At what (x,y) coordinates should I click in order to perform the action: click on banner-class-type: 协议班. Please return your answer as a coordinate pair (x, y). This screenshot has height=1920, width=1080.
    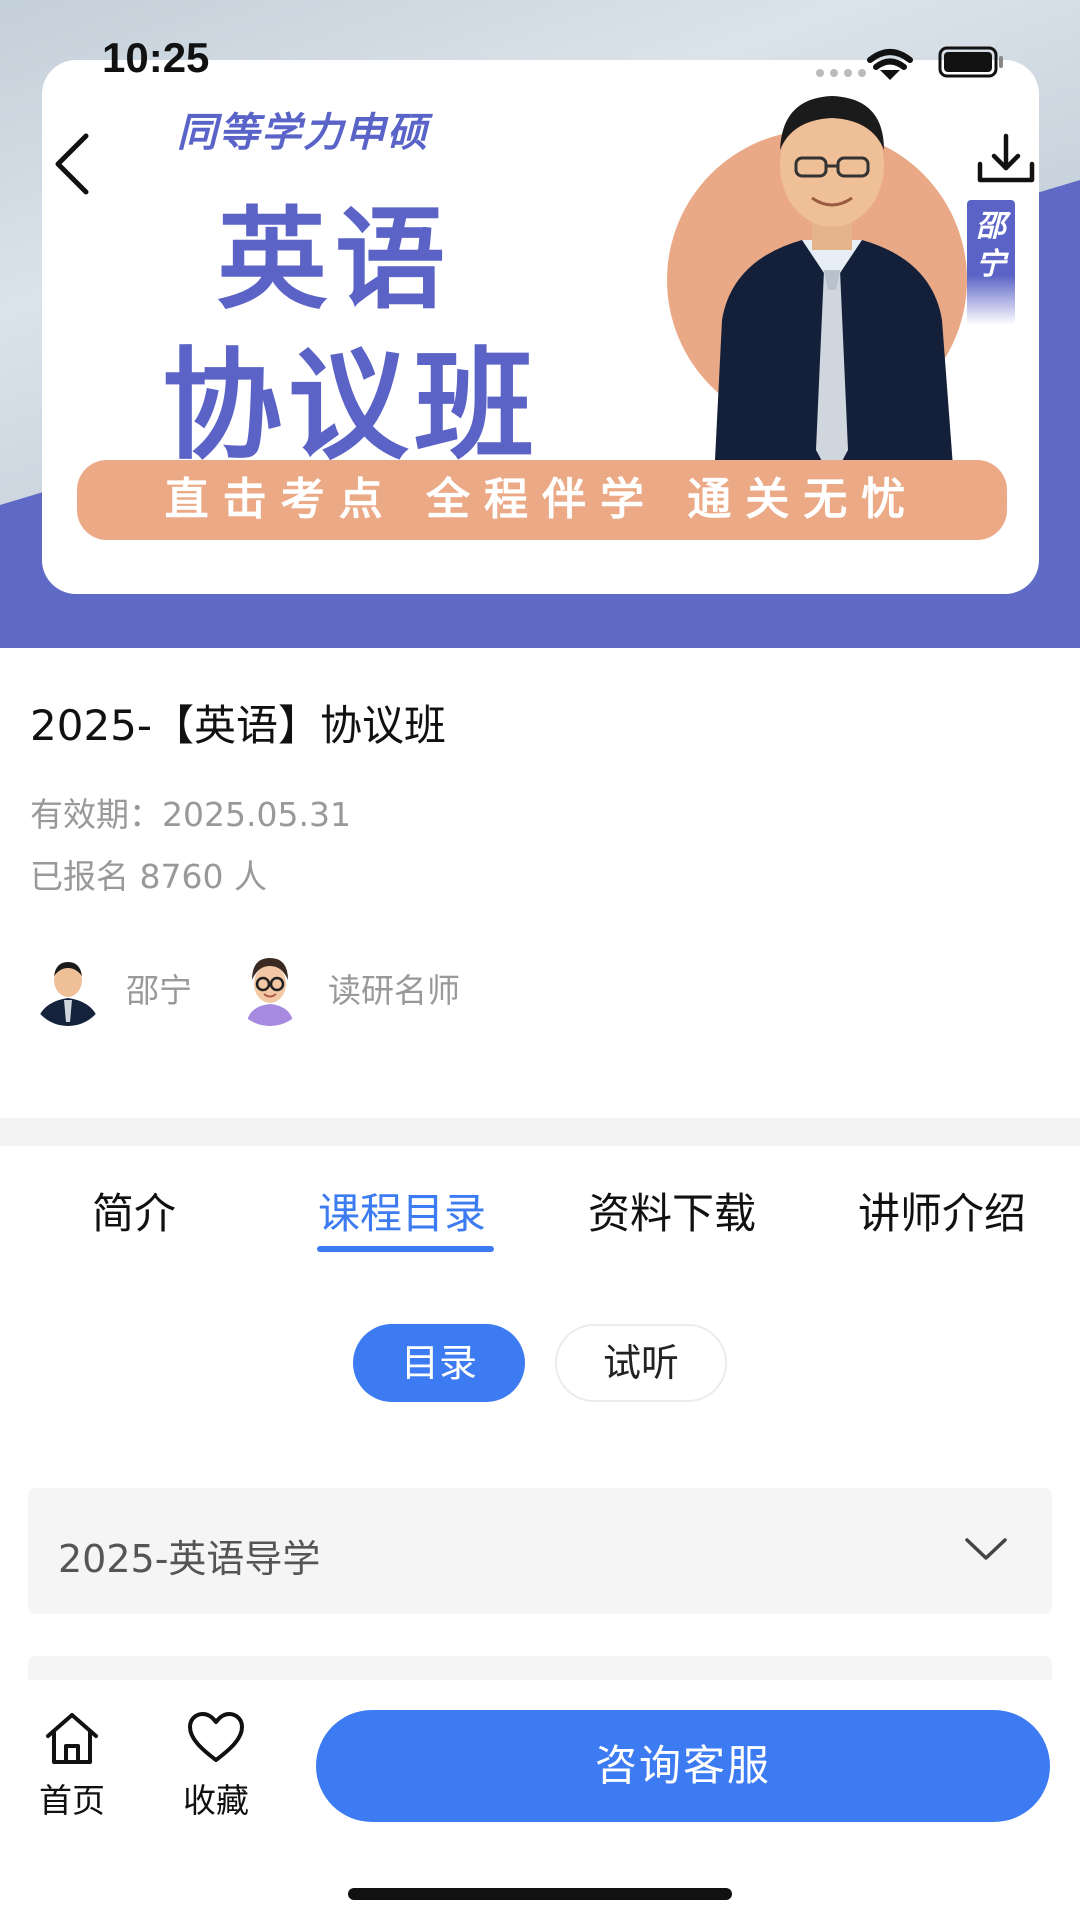
    Looking at the image, I should click on (351, 406).